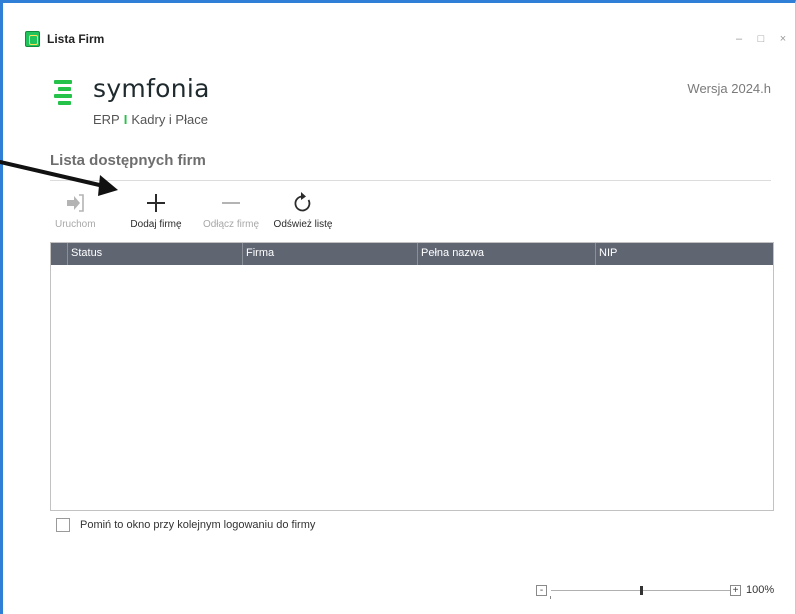  What do you see at coordinates (760, 590) in the screenshot?
I see `zoom-level-label: 100%` at bounding box center [760, 590].